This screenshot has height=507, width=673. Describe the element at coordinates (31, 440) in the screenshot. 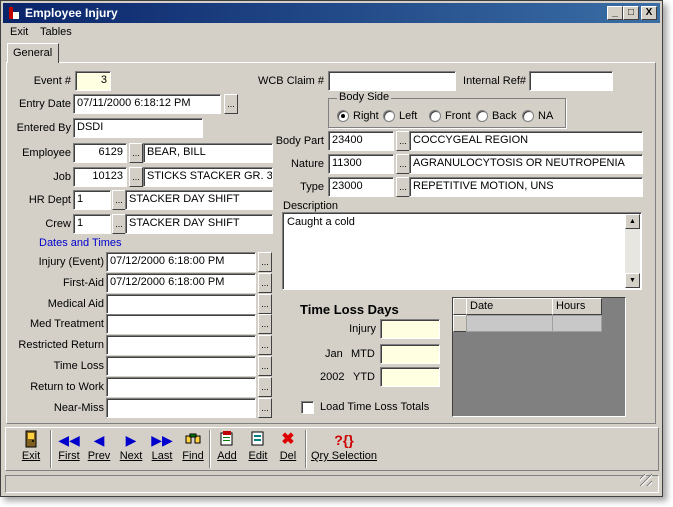

I see `door-exit-icon` at that location.